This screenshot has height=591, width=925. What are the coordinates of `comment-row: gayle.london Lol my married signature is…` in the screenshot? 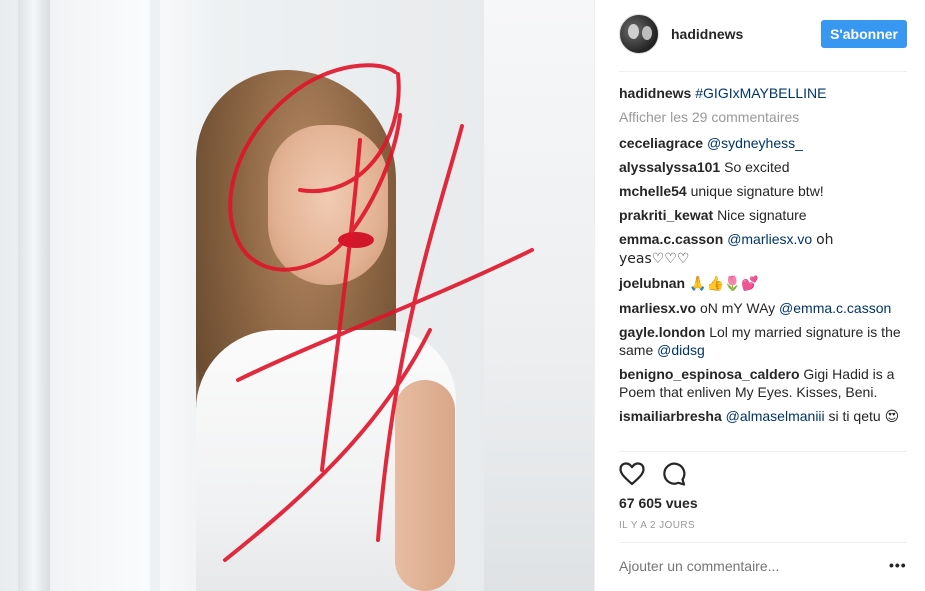 It's located at (763, 341).